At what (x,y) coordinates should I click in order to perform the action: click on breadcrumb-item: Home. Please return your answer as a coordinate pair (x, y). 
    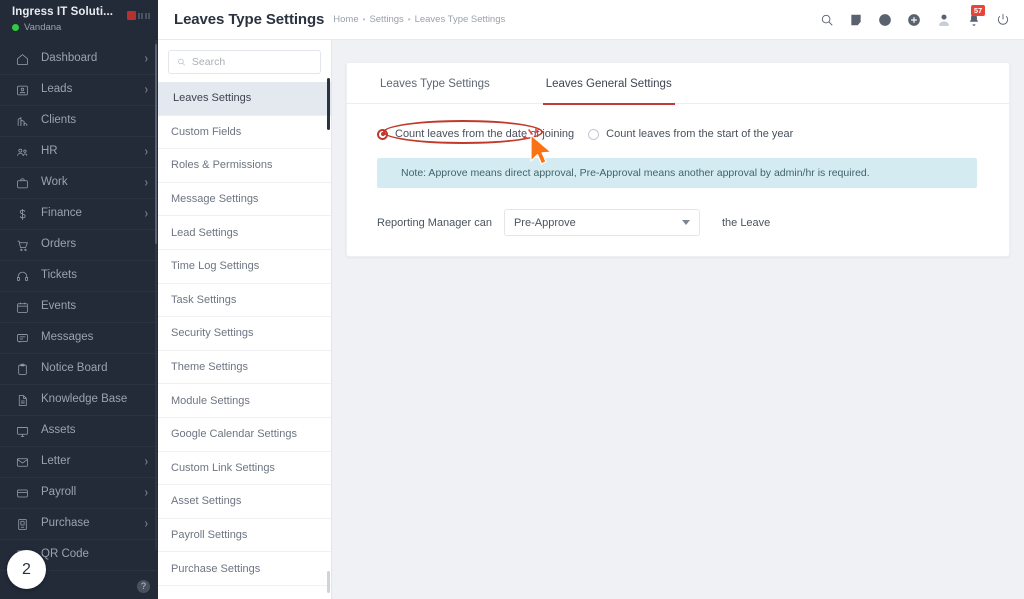
    Looking at the image, I should click on (345, 19).